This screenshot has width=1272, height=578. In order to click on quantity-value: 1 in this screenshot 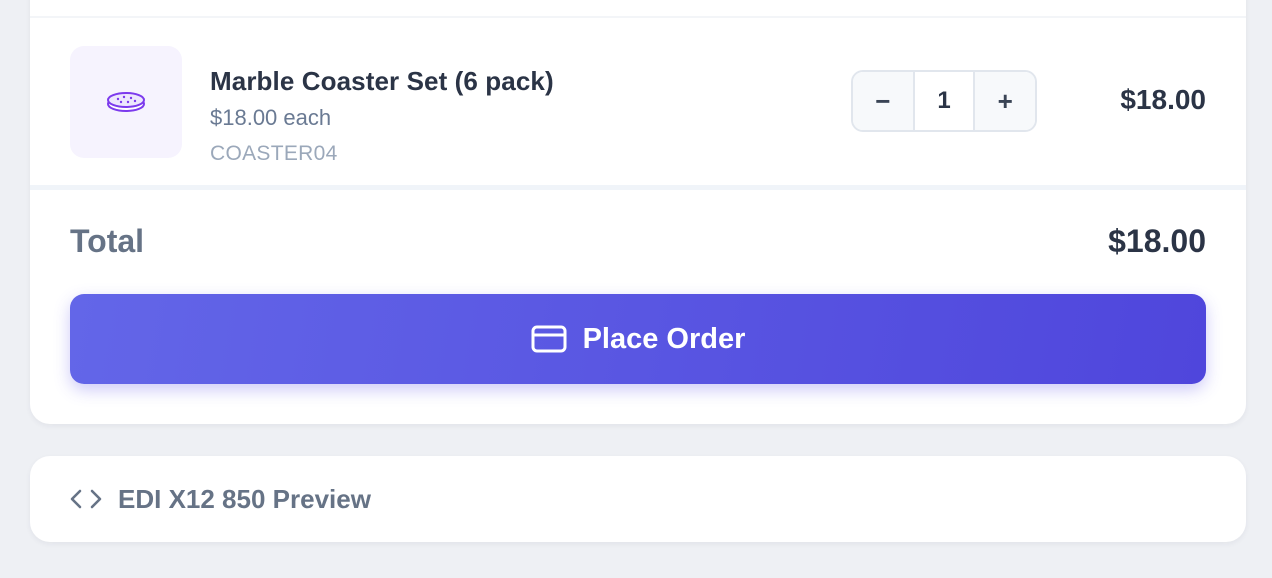, I will do `click(944, 101)`.